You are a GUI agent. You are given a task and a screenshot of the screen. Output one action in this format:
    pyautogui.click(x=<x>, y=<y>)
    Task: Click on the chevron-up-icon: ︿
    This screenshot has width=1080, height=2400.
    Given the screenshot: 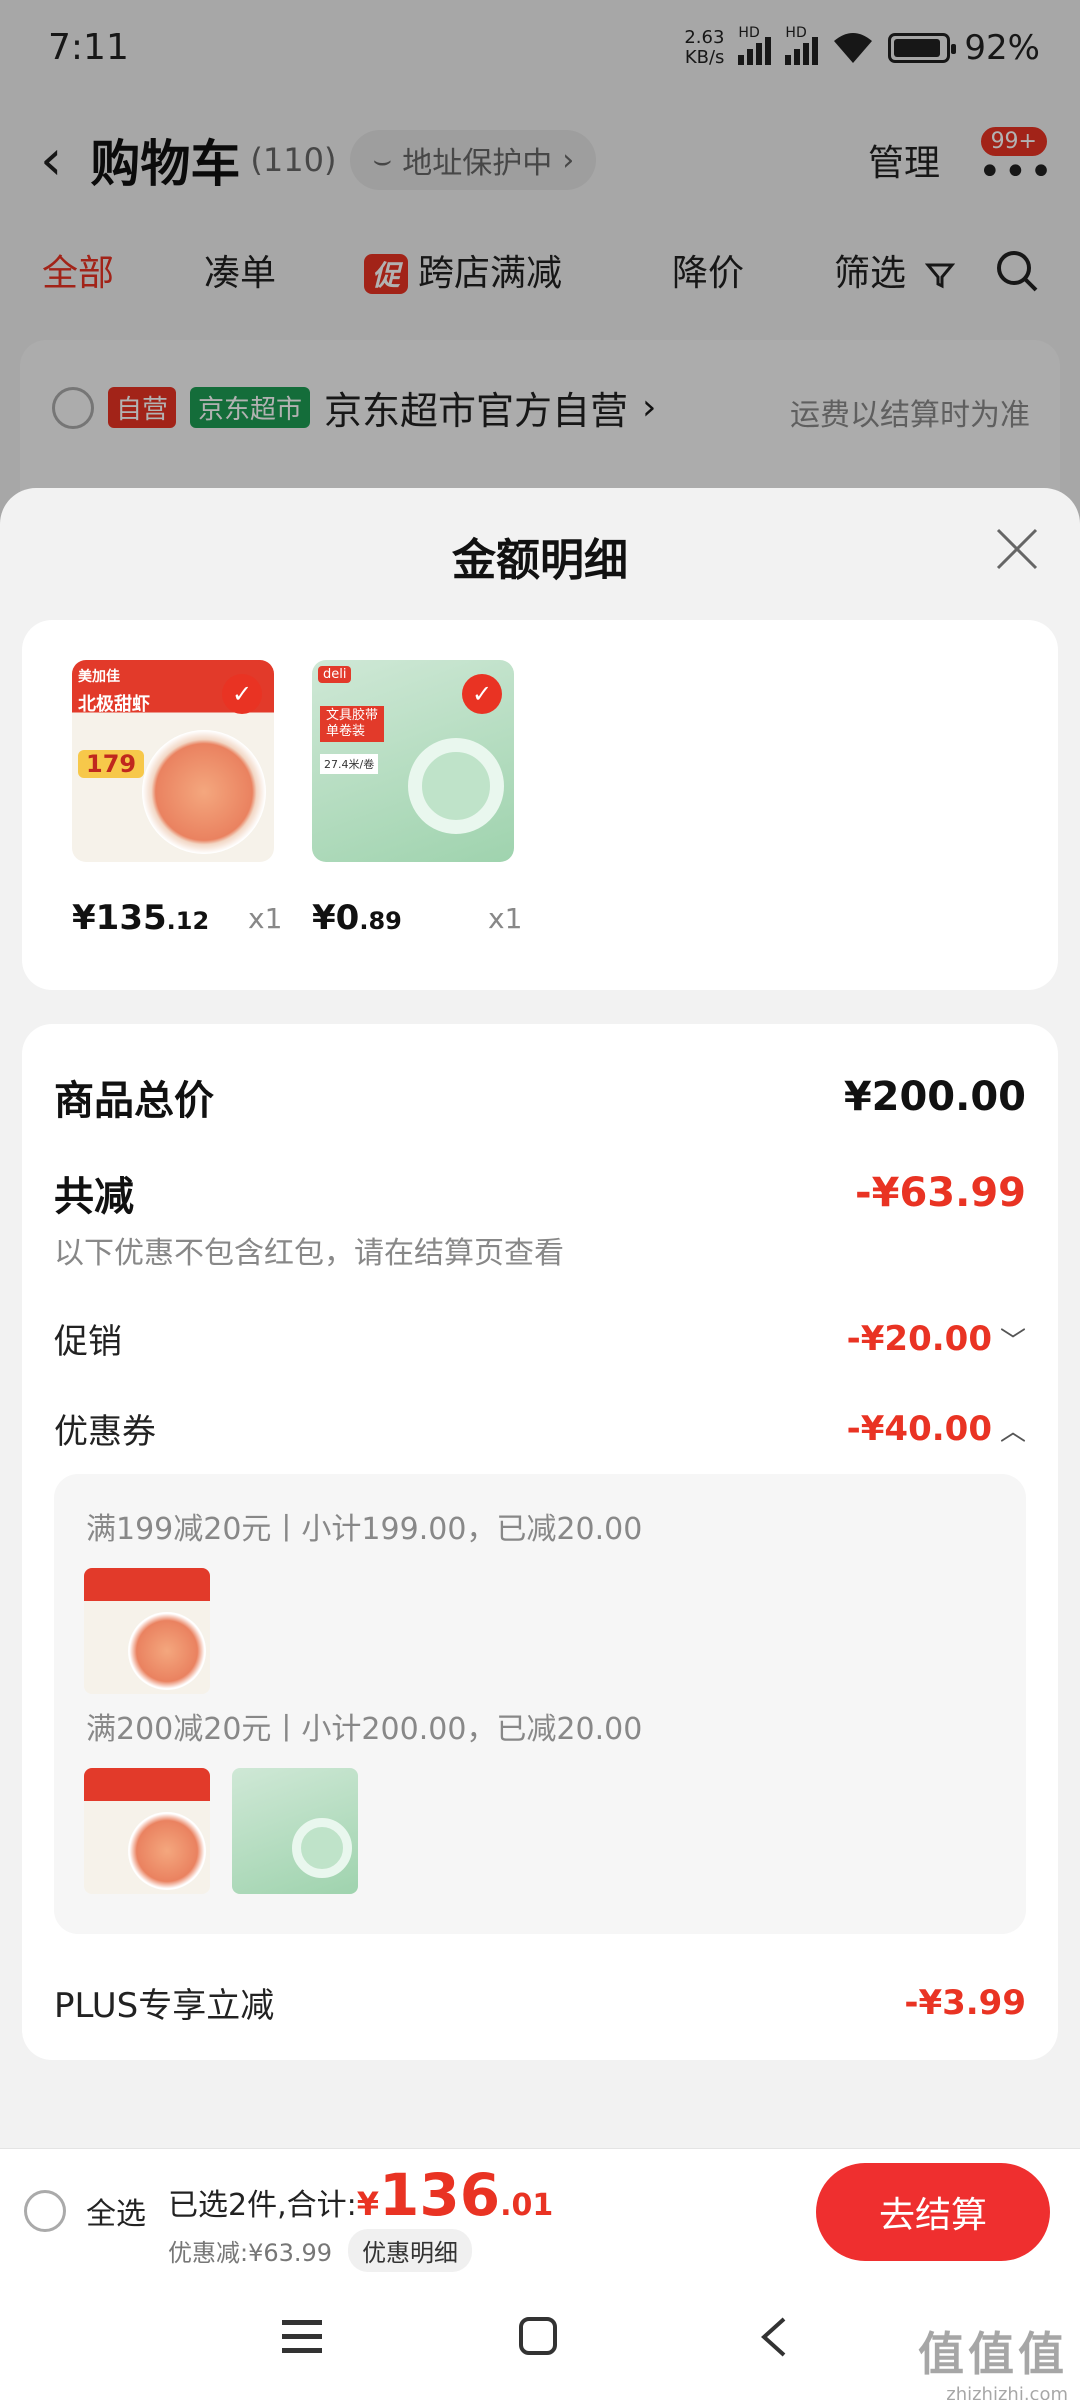 What is the action you would take?
    pyautogui.click(x=1012, y=1431)
    